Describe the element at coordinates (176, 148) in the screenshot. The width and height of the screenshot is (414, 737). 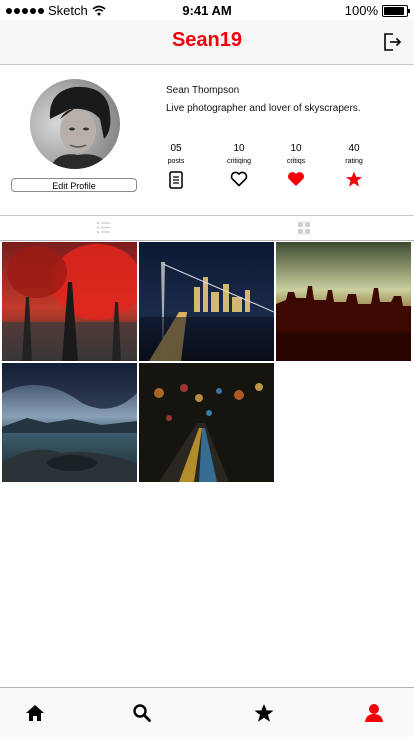
I see `stat-posts-value: 05` at that location.